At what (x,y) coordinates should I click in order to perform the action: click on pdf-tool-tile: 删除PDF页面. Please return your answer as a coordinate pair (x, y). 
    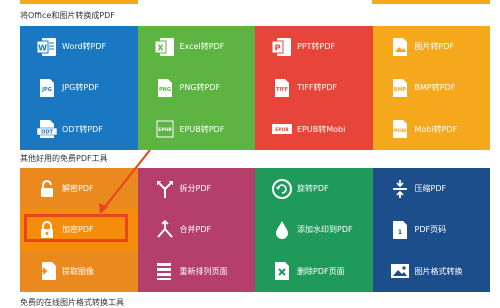
    Looking at the image, I should click on (314, 271).